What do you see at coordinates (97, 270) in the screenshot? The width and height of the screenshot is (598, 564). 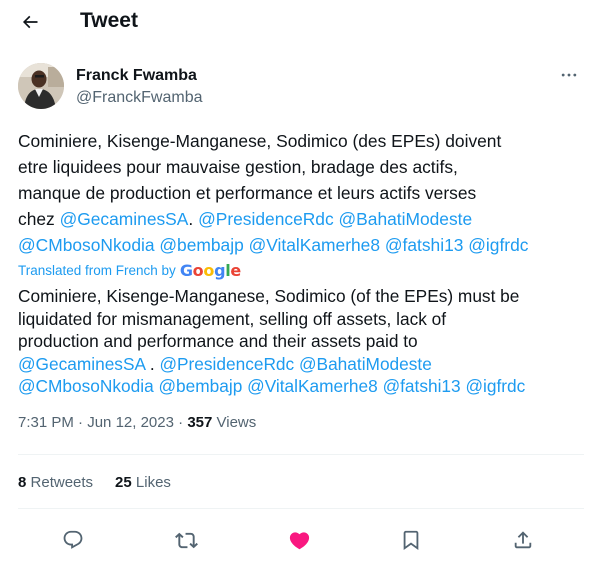 I see `translation-label: Translated from French by` at bounding box center [97, 270].